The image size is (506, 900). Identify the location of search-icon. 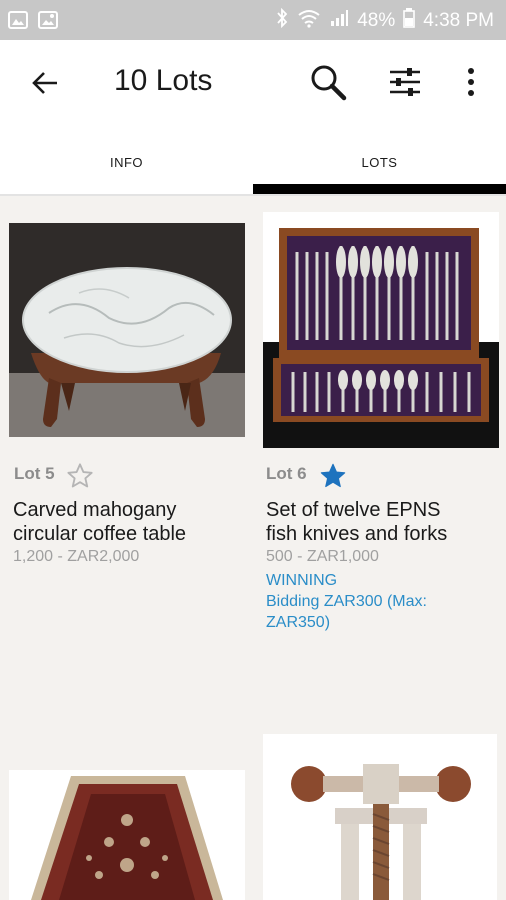
(329, 83).